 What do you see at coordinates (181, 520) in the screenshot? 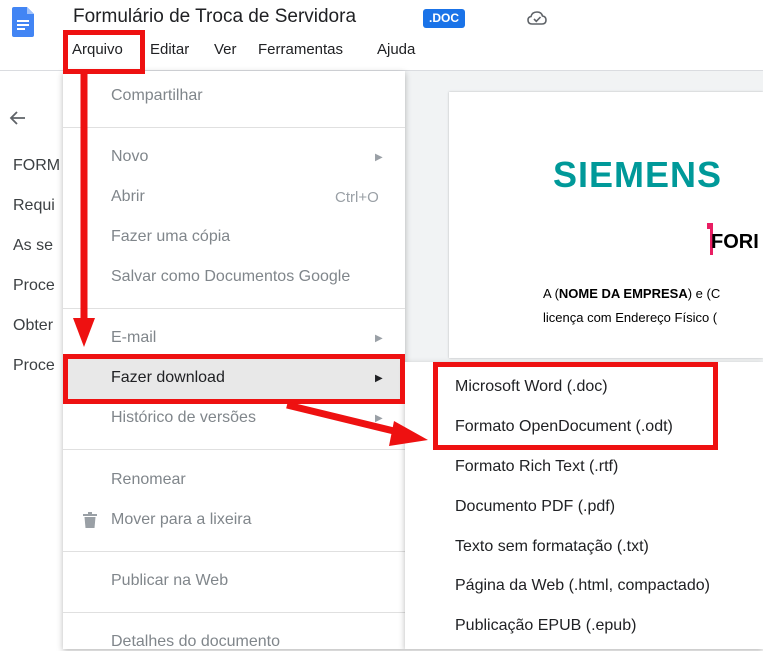
I see `menu-item-mover-lixeira: Mover para a lixeira` at bounding box center [181, 520].